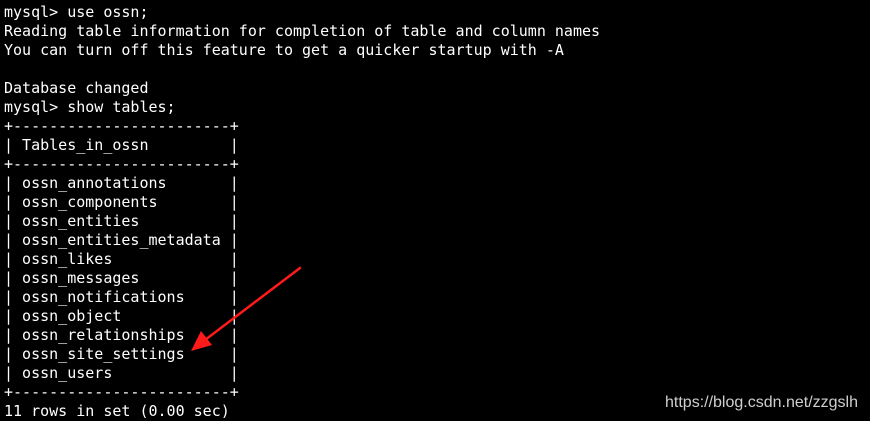 The height and width of the screenshot is (421, 870). I want to click on prompt-use-command: mysql> use ossn;, so click(76, 12).